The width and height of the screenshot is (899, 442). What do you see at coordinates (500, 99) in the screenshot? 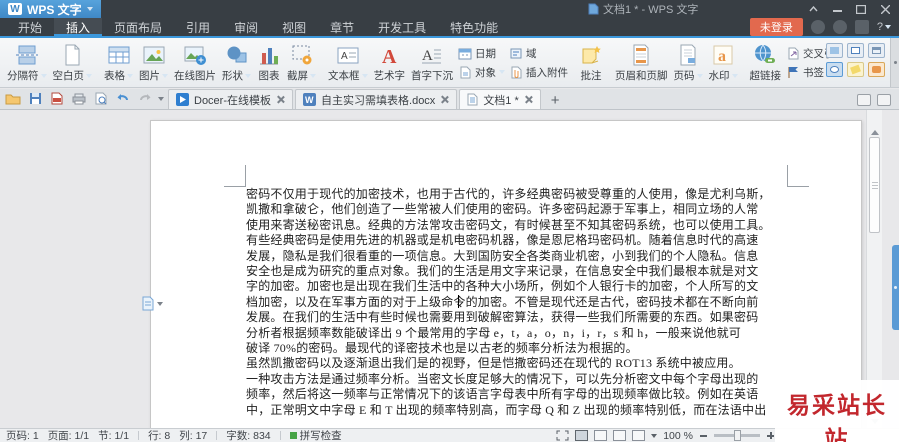
I see `doc-tab-document1: 文档1 *` at bounding box center [500, 99].